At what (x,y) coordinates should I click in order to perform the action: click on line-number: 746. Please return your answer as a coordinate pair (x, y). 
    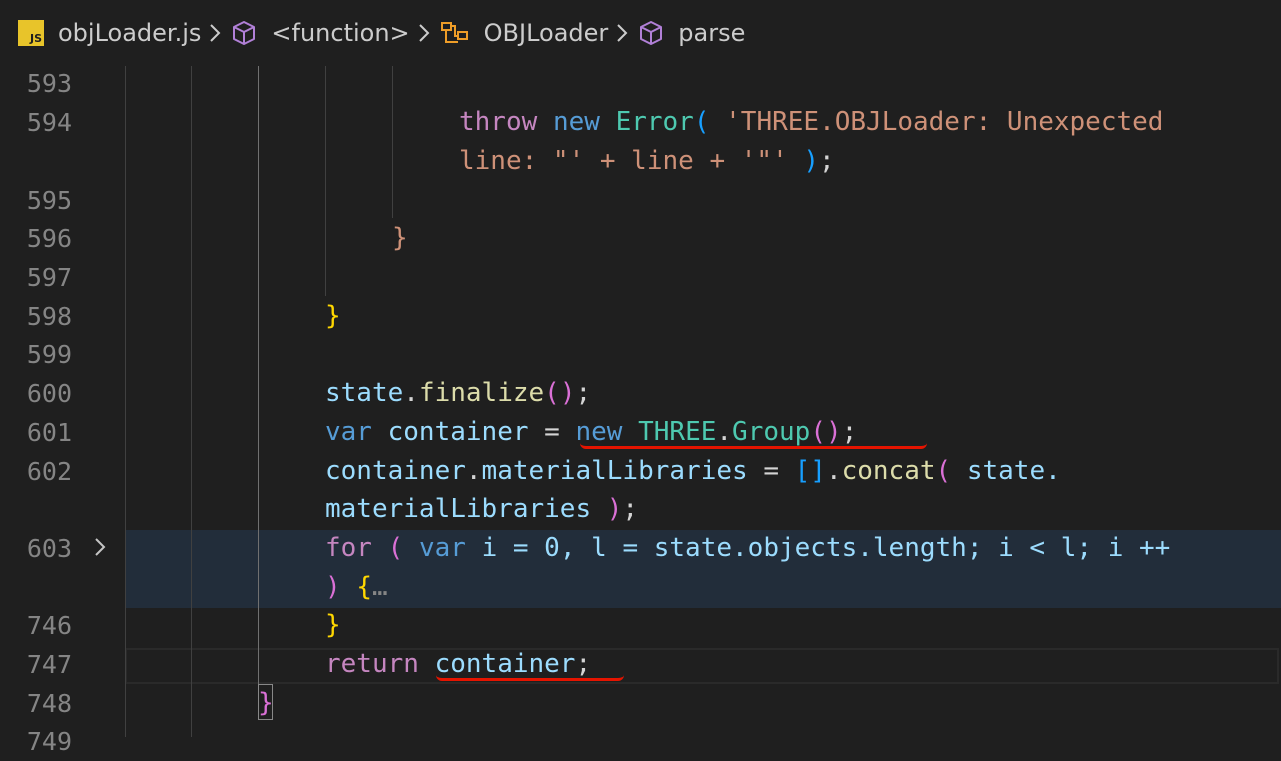
    Looking at the image, I should click on (49, 625).